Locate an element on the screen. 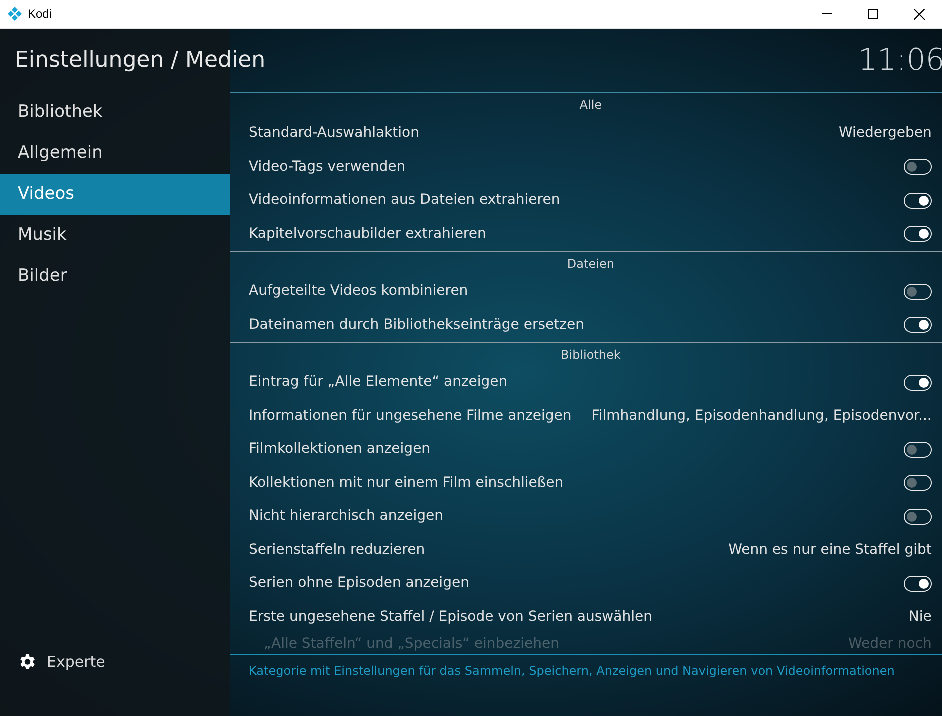 Image resolution: width=942 pixels, height=716 pixels. sidebar-item: Musik is located at coordinates (115, 235).